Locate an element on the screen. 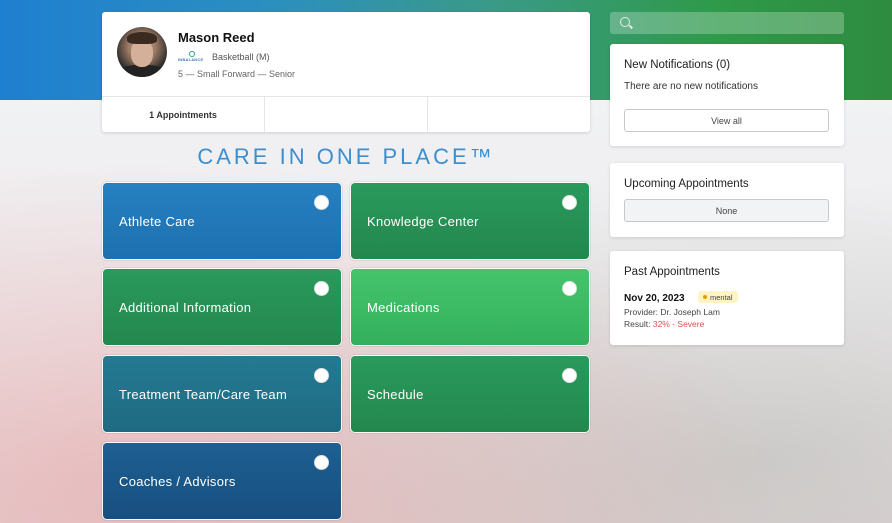 The image size is (892, 523). tile-athlete-care: Athlete Care is located at coordinates (222, 221).